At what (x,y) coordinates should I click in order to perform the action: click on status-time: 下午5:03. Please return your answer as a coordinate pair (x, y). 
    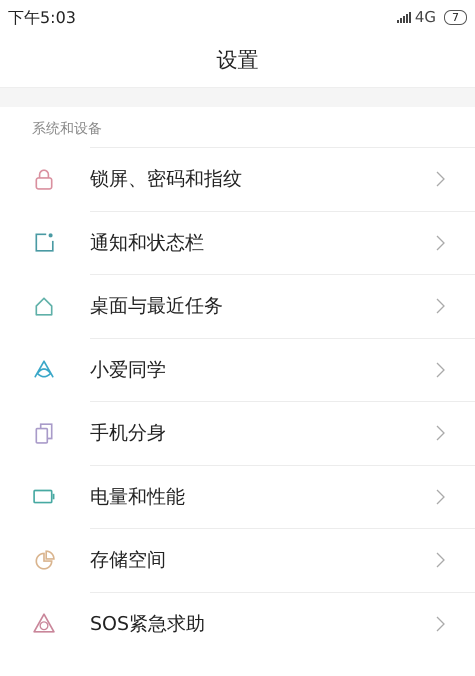
    Looking at the image, I should click on (42, 17).